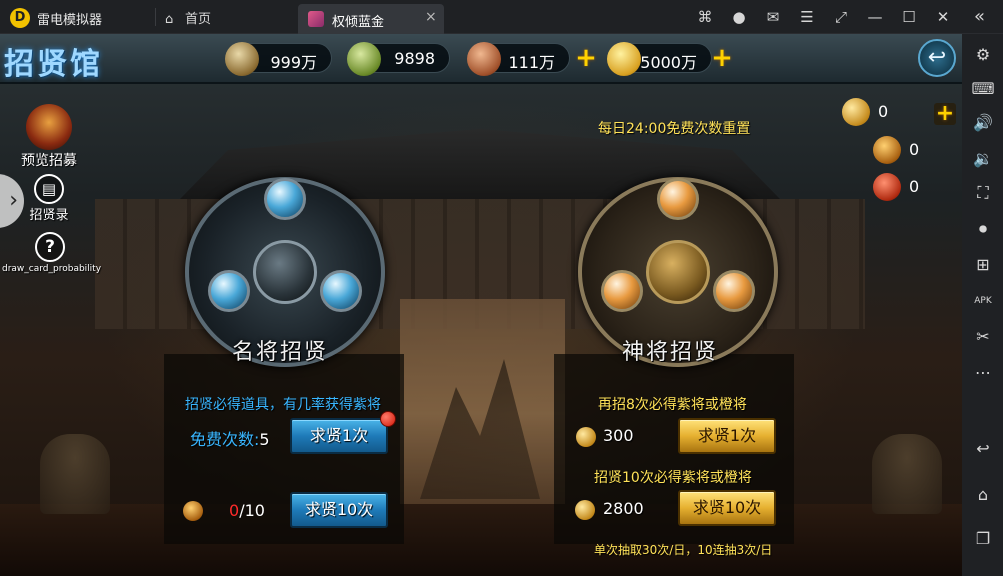 The height and width of the screenshot is (576, 1003). Describe the element at coordinates (983, 89) in the screenshot. I see `keyboard-icon: ⌨` at that location.